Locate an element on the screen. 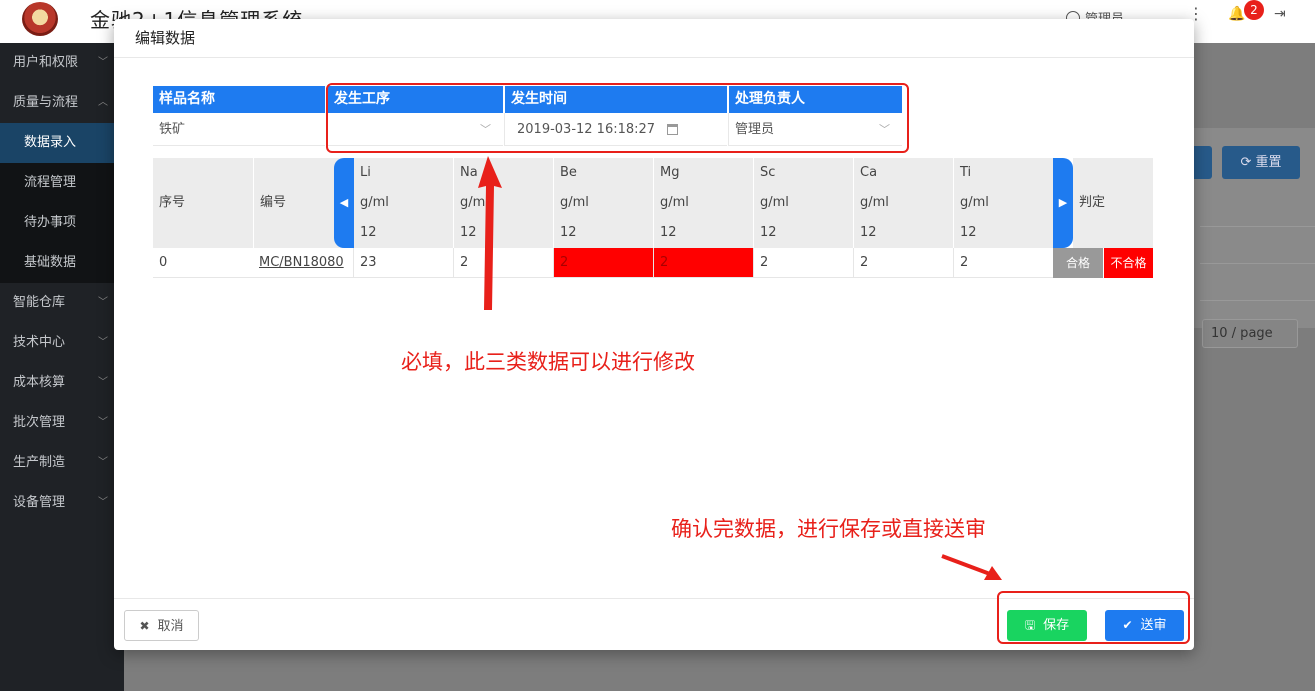 The width and height of the screenshot is (1315, 691). arrow-up-annotation is located at coordinates (490, 233).